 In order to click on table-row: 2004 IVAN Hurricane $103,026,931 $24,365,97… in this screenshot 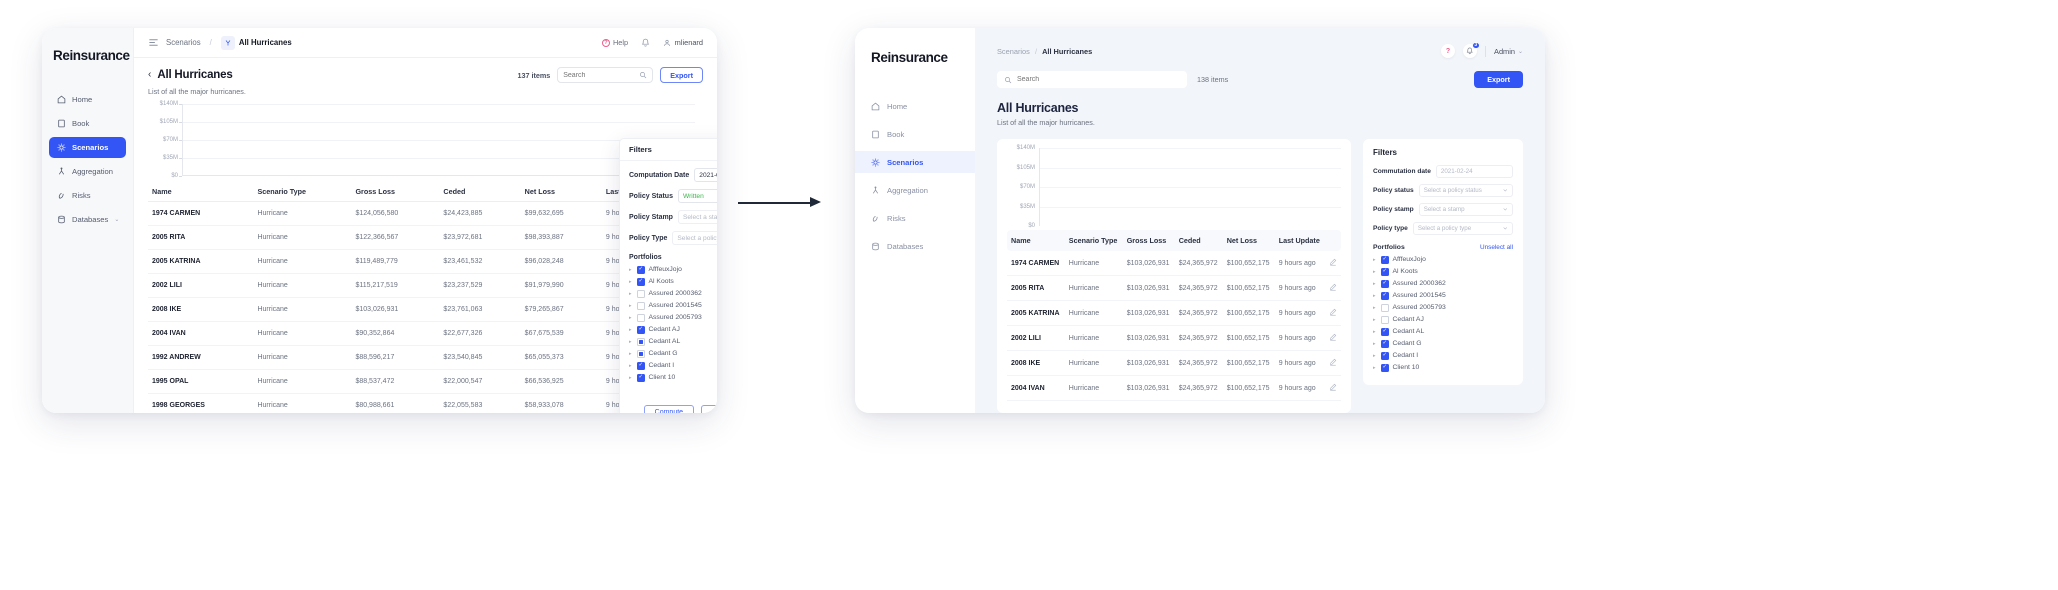, I will do `click(1174, 388)`.